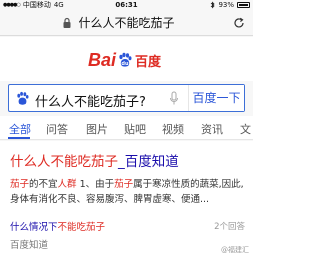  Describe the element at coordinates (81, 227) in the screenshot. I see `related-question-highlight: 不能吃茄子` at that location.